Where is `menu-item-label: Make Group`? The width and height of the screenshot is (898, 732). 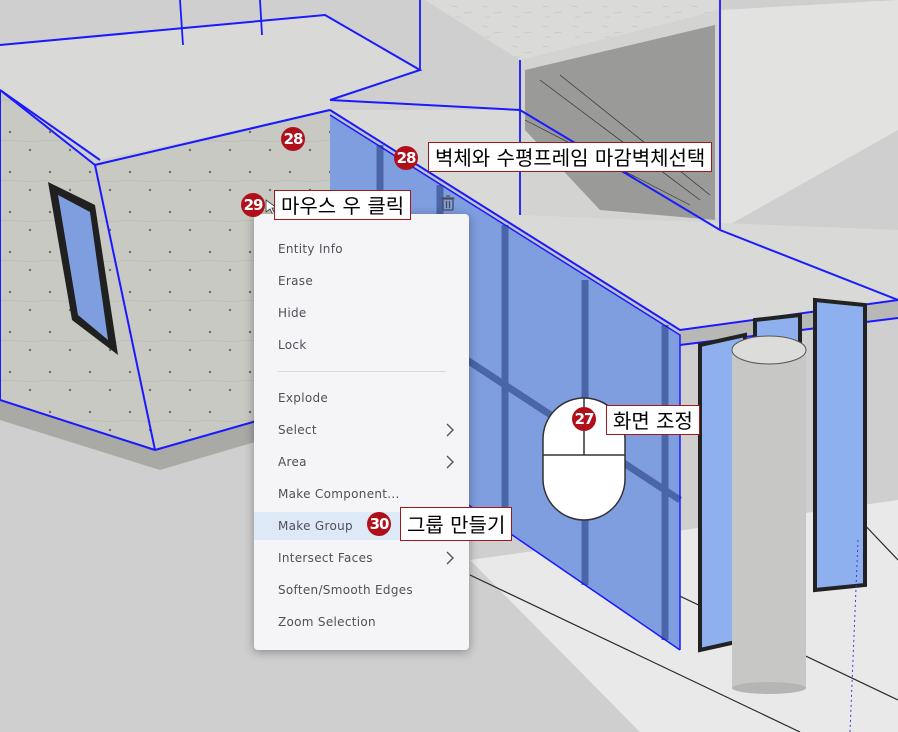
menu-item-label: Make Group is located at coordinates (315, 526).